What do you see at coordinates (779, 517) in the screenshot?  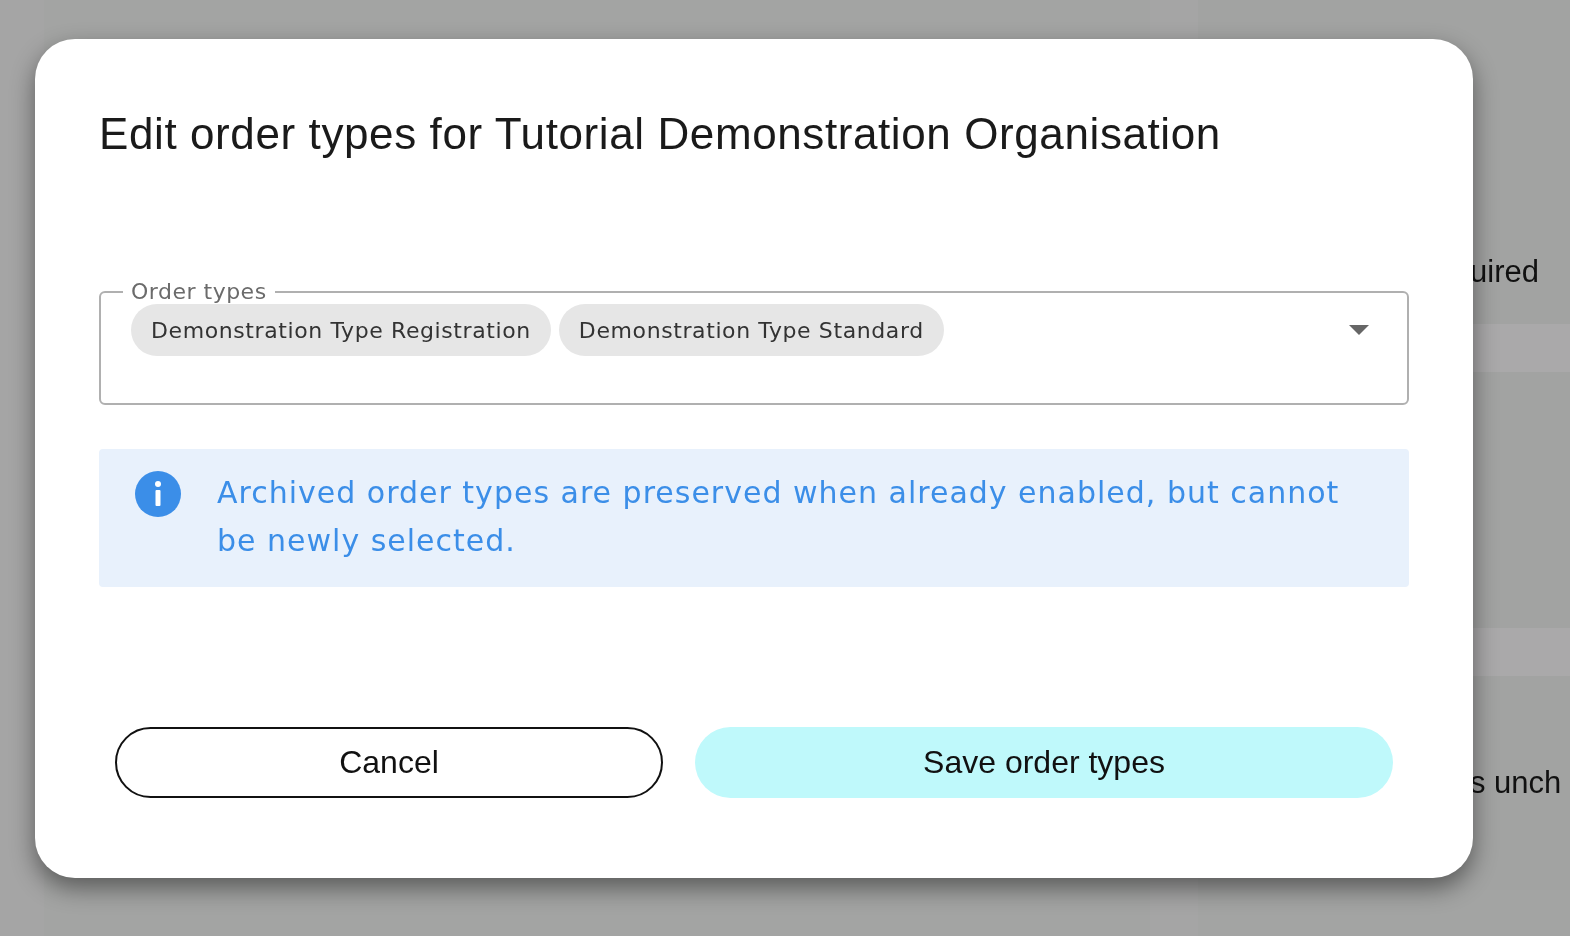 I see `notice-text: Archived order types are preserved when already enabled, but cannot be newly selected.` at bounding box center [779, 517].